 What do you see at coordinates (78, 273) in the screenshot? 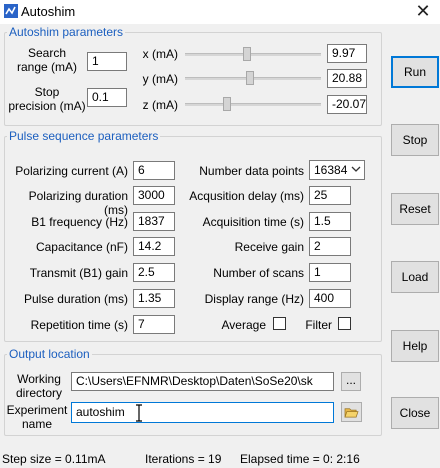
I see `transmit-gain-label: Transmit (B1) gain` at bounding box center [78, 273].